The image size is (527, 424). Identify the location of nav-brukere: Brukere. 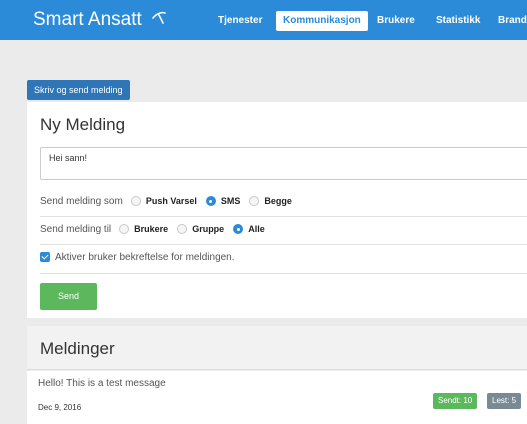
(396, 21).